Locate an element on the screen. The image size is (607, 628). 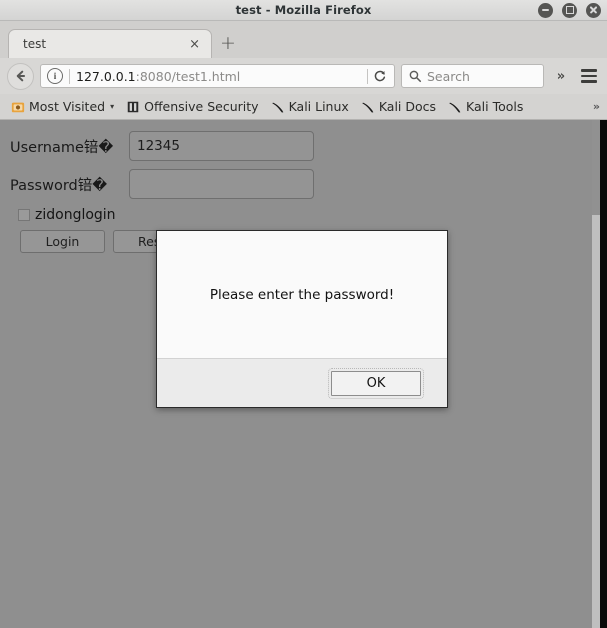
hamburger-menu-icon is located at coordinates (589, 76).